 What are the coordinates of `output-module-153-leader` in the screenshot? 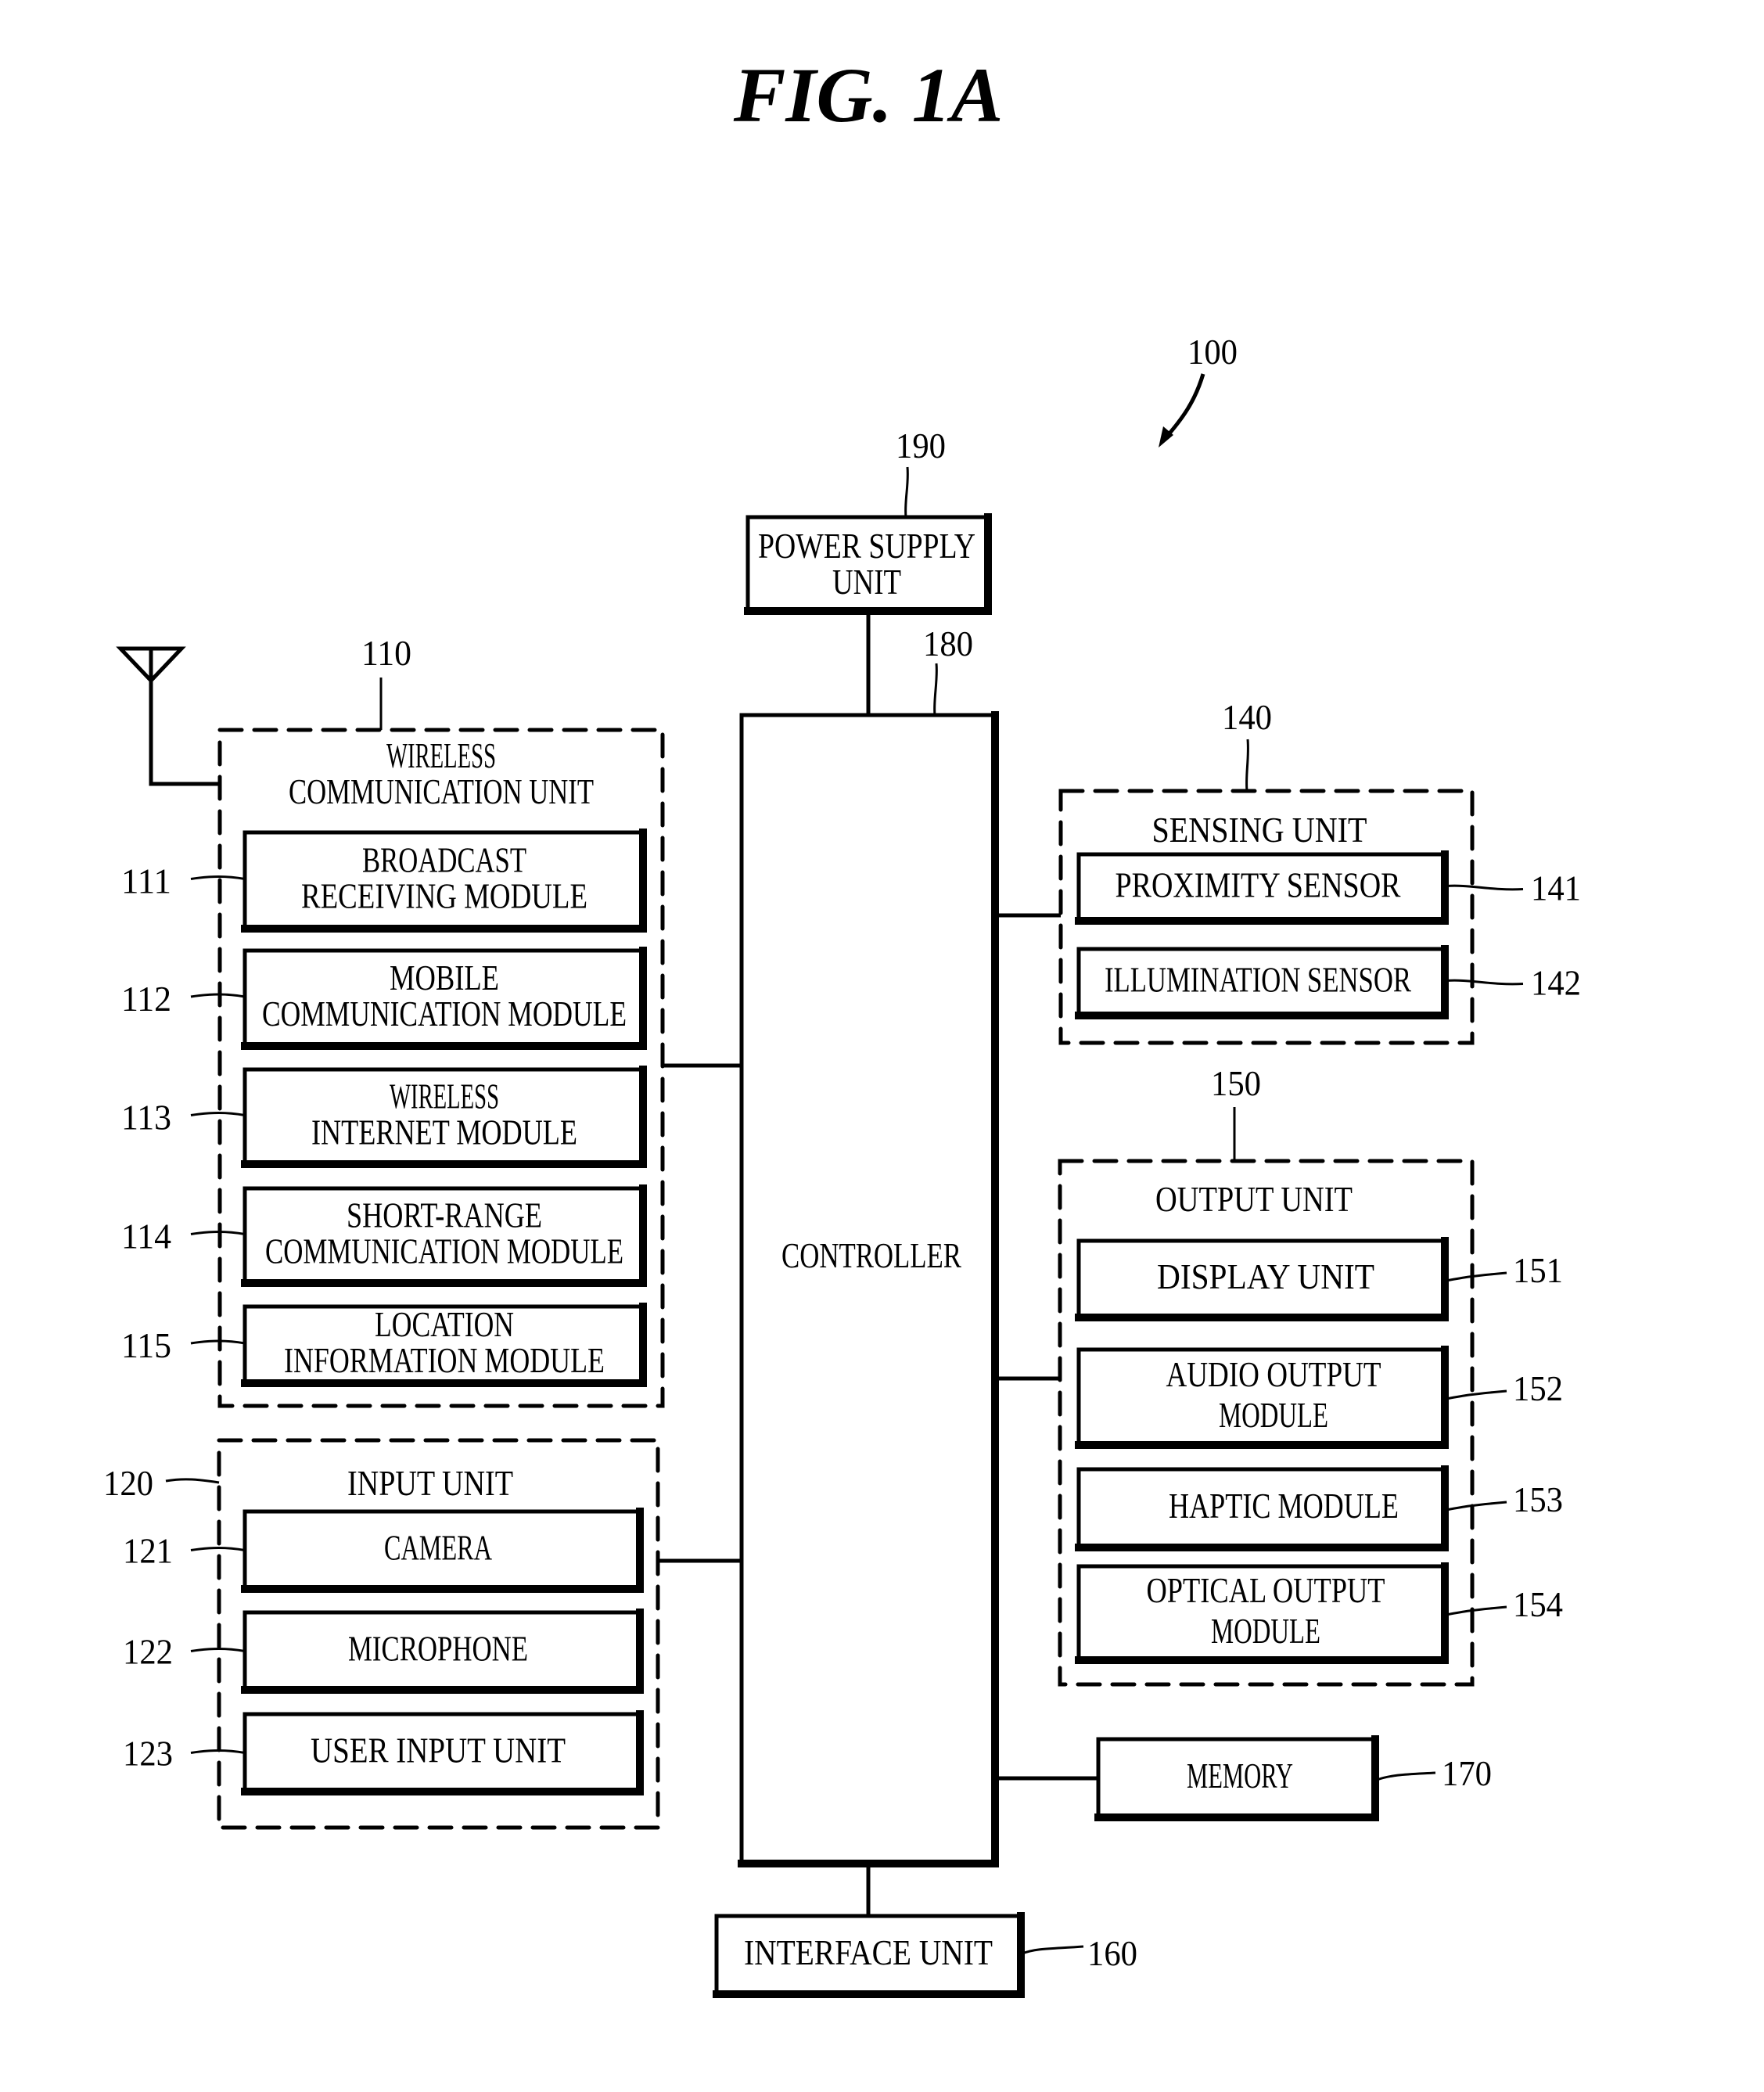 It's located at (1476, 1506).